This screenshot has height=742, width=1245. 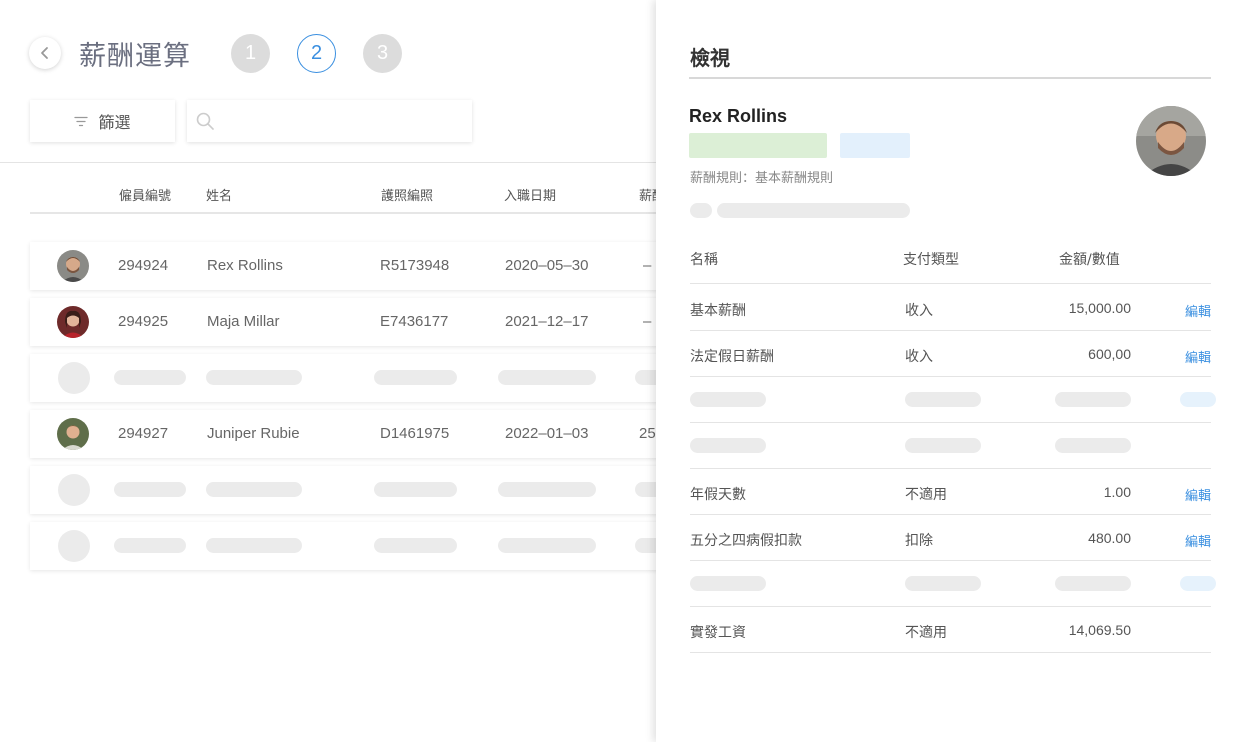 What do you see at coordinates (1089, 260) in the screenshot?
I see `col-amount: 金額/數值` at bounding box center [1089, 260].